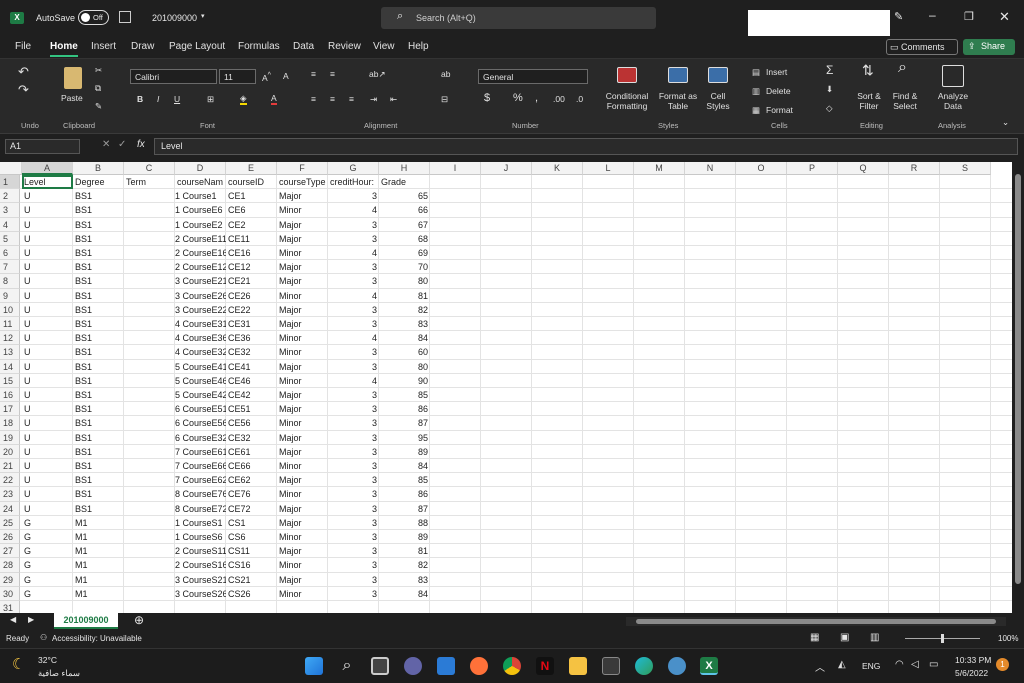 Image resolution: width=1024 pixels, height=683 pixels. I want to click on format-cells-button: Format, so click(779, 110).